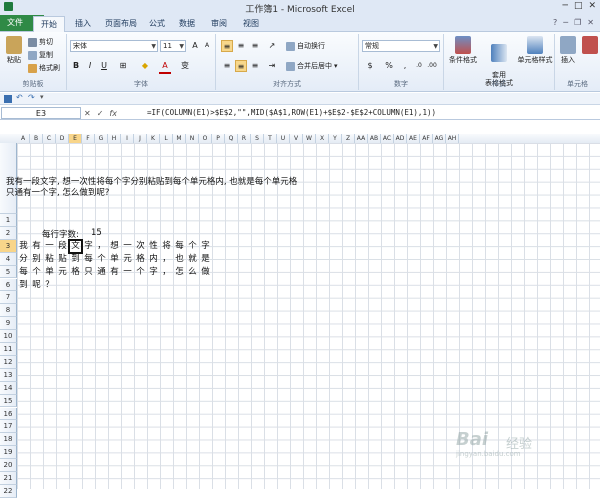  Describe the element at coordinates (405, 66) in the screenshot. I see `comma-button: ,` at that location.